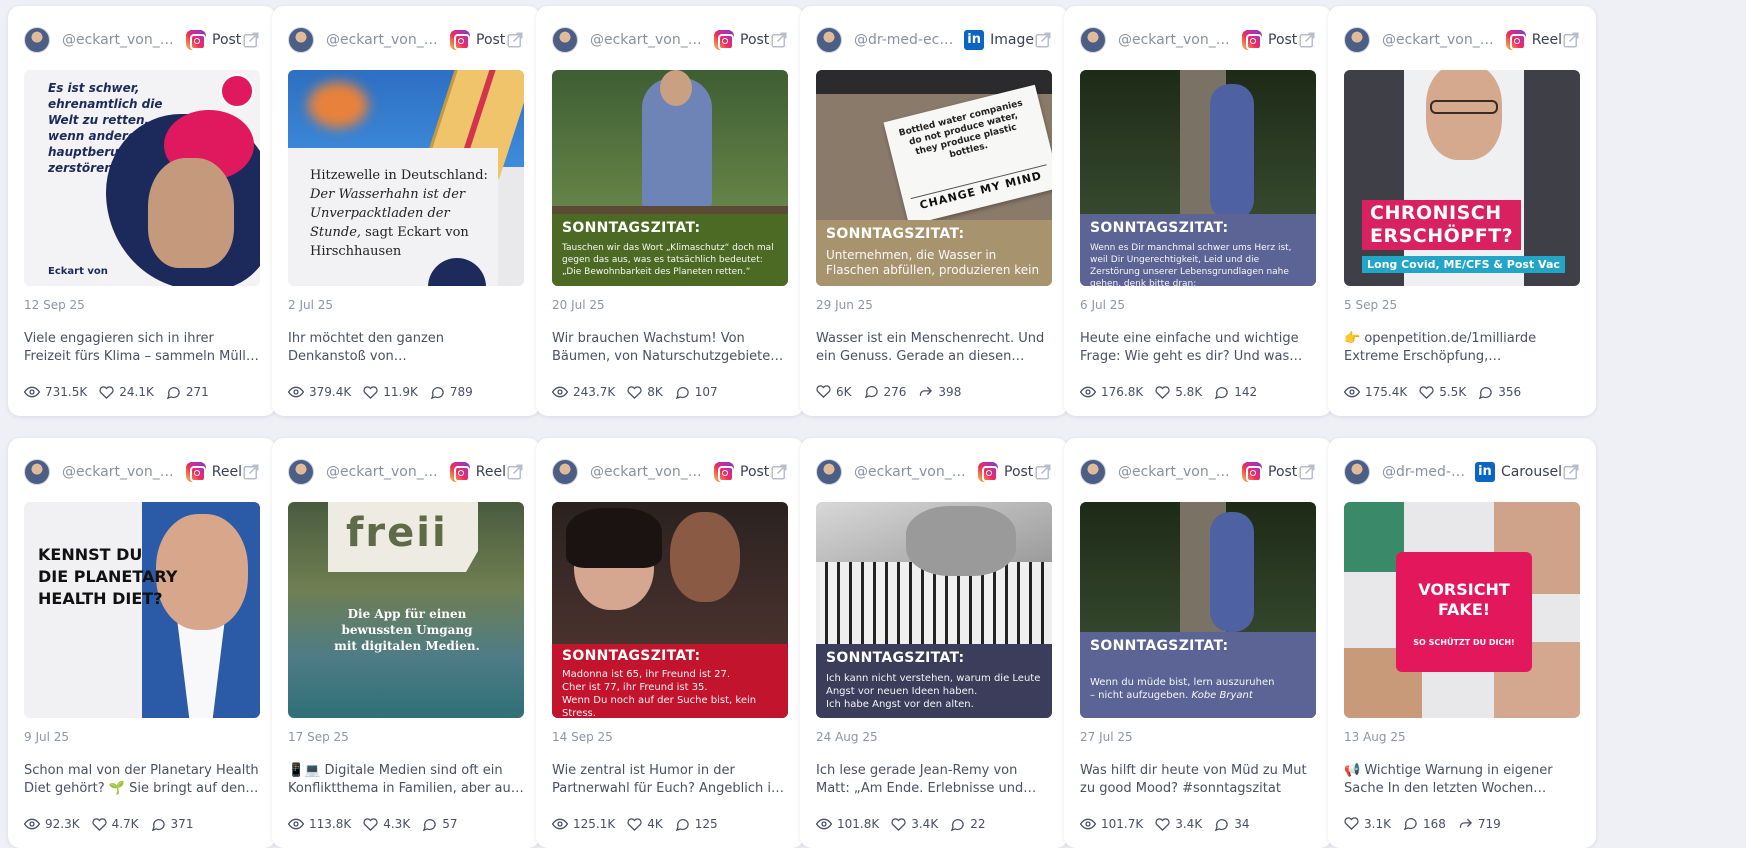  What do you see at coordinates (641, 824) in the screenshot?
I see `post-stats: 125.1K 4K 125` at bounding box center [641, 824].